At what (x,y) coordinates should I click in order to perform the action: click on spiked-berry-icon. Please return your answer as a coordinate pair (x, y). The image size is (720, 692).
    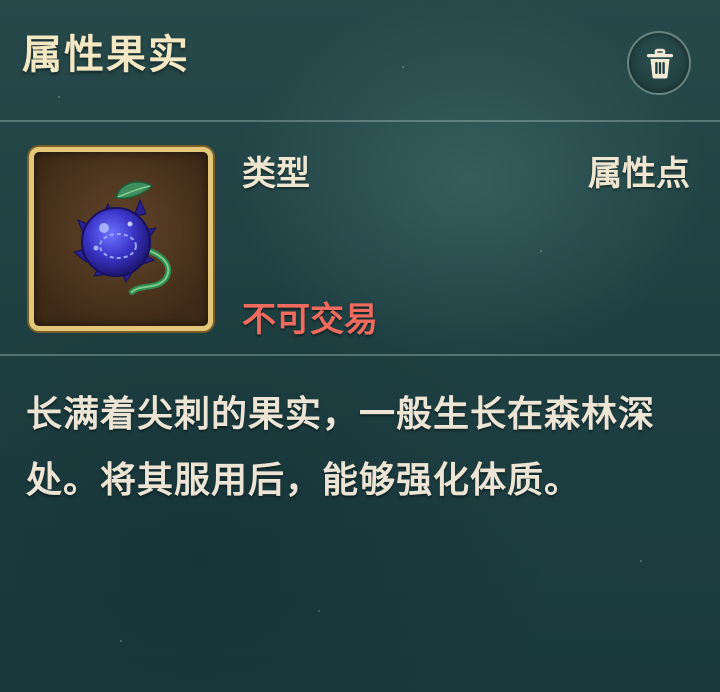
    Looking at the image, I should click on (122, 238).